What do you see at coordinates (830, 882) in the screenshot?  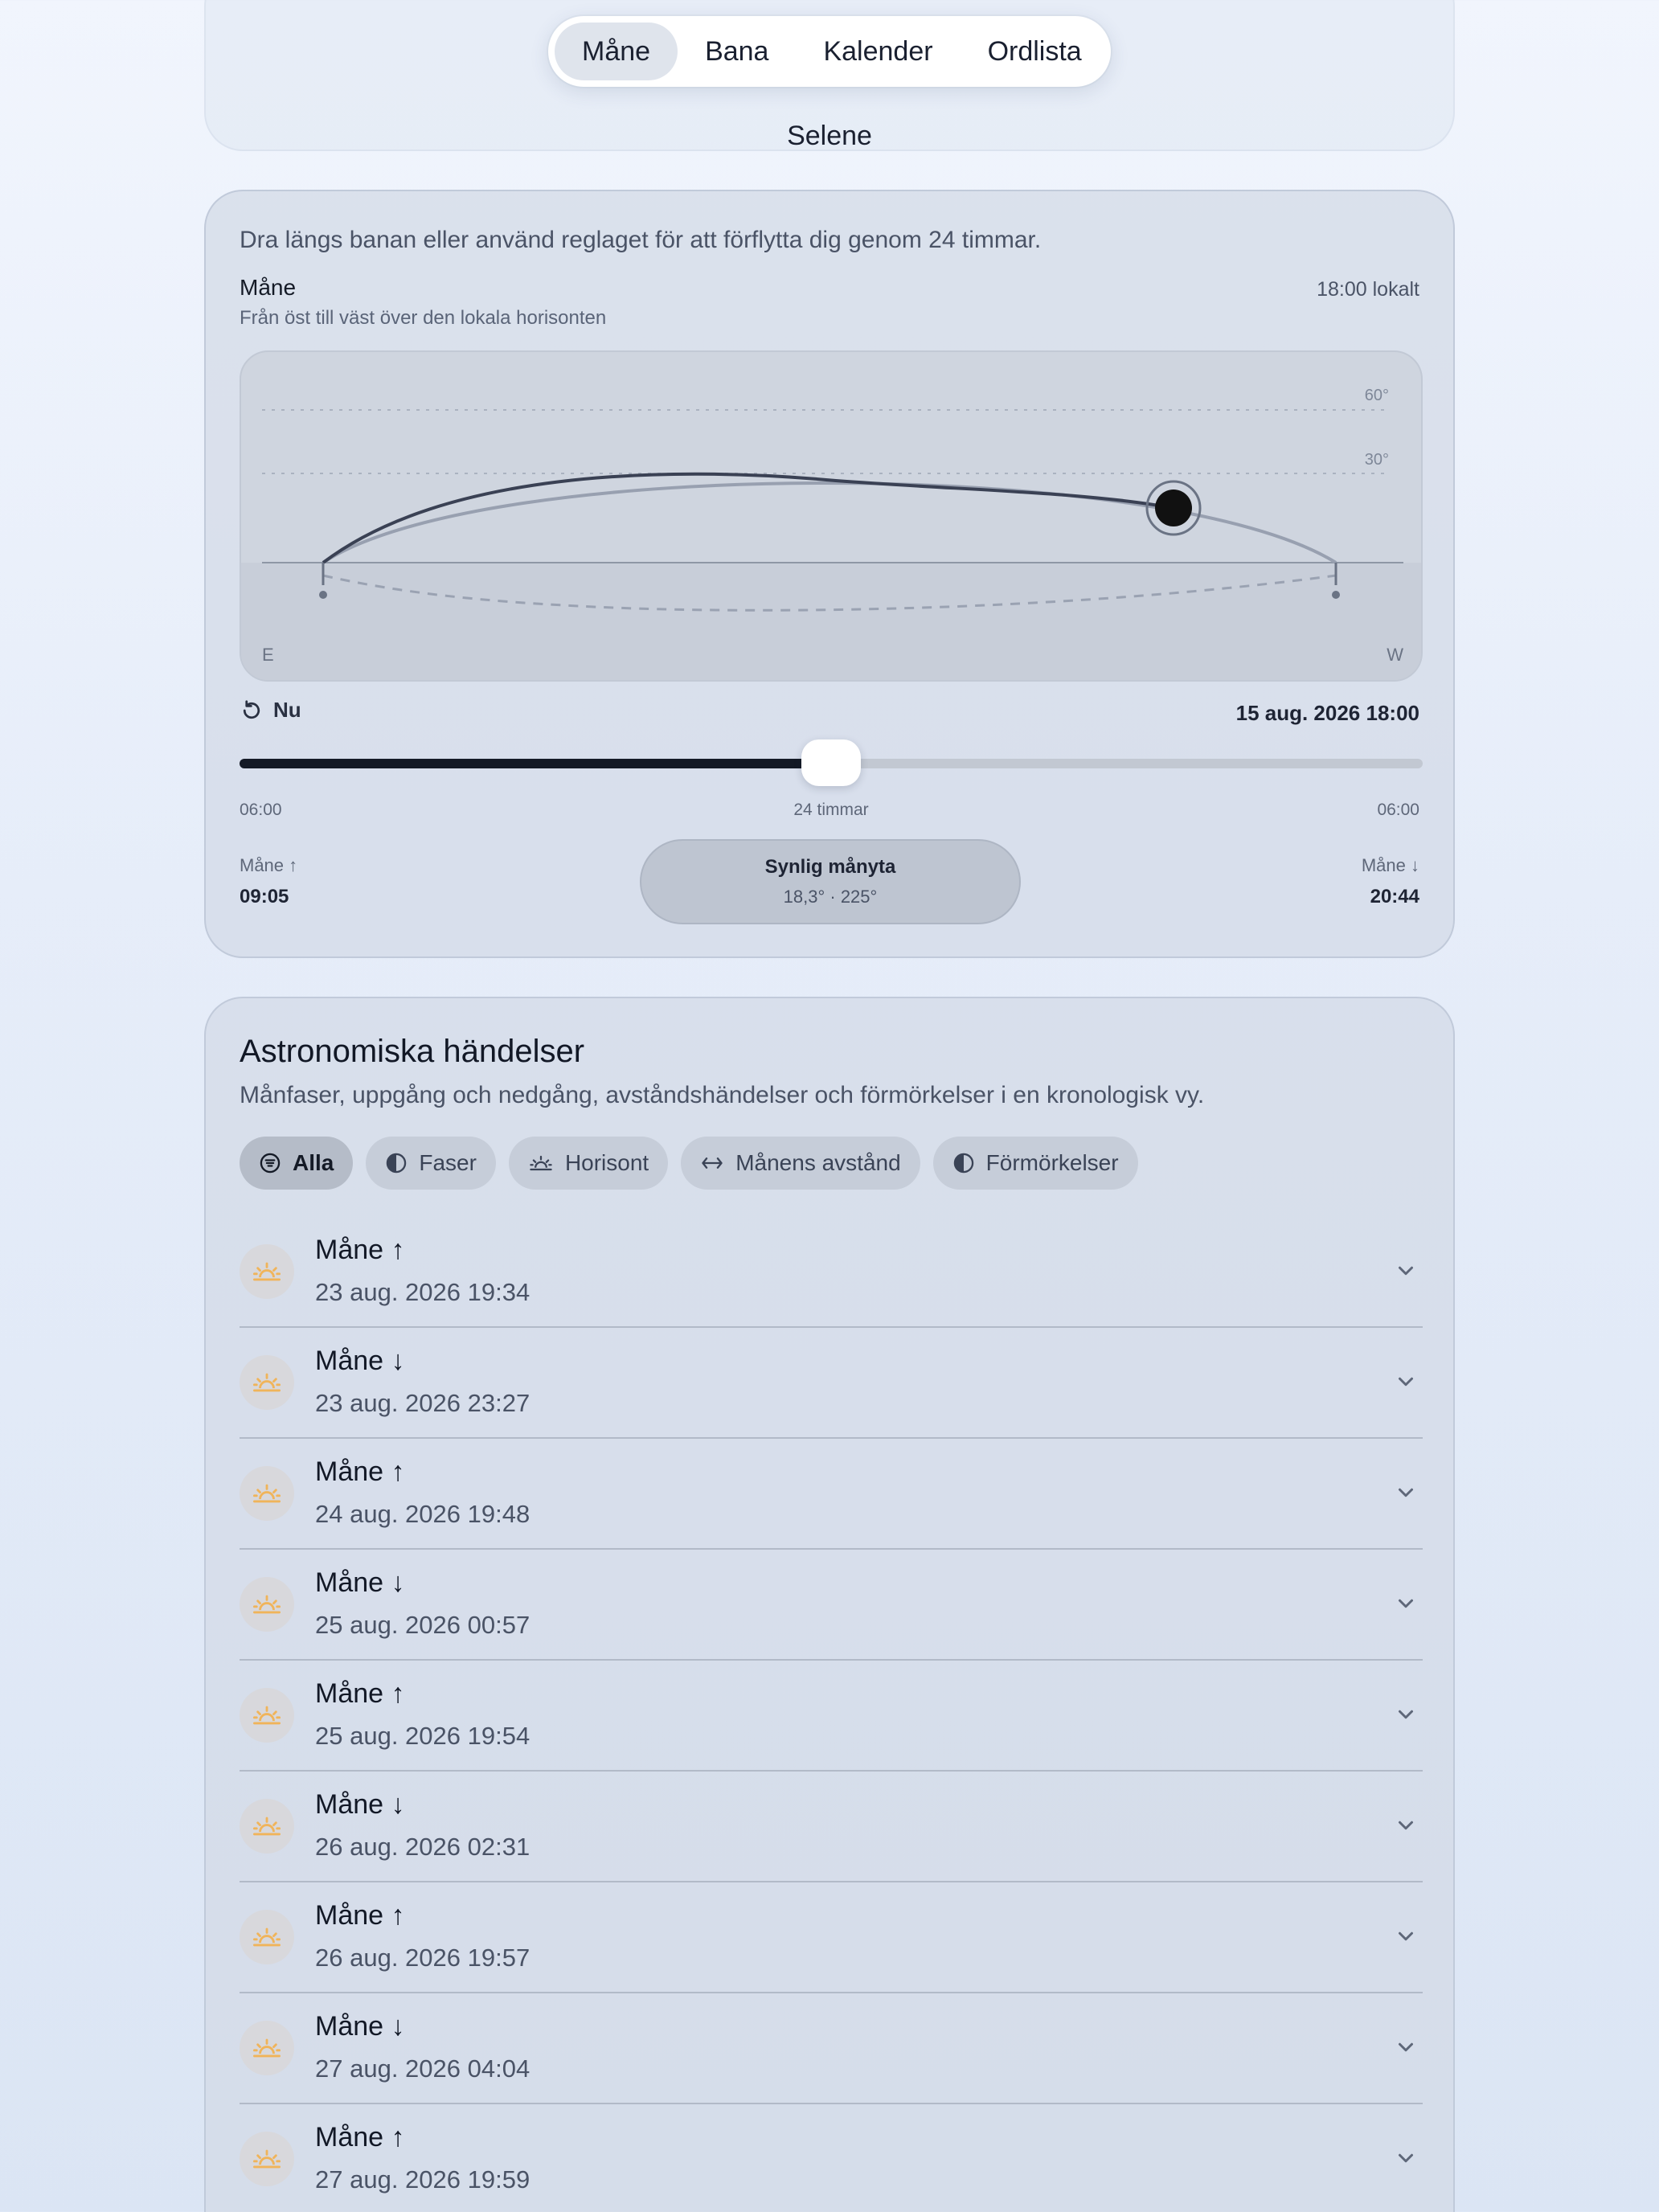 I see `visible-surface-button: Synlig månyta 18,3° · 225°` at bounding box center [830, 882].